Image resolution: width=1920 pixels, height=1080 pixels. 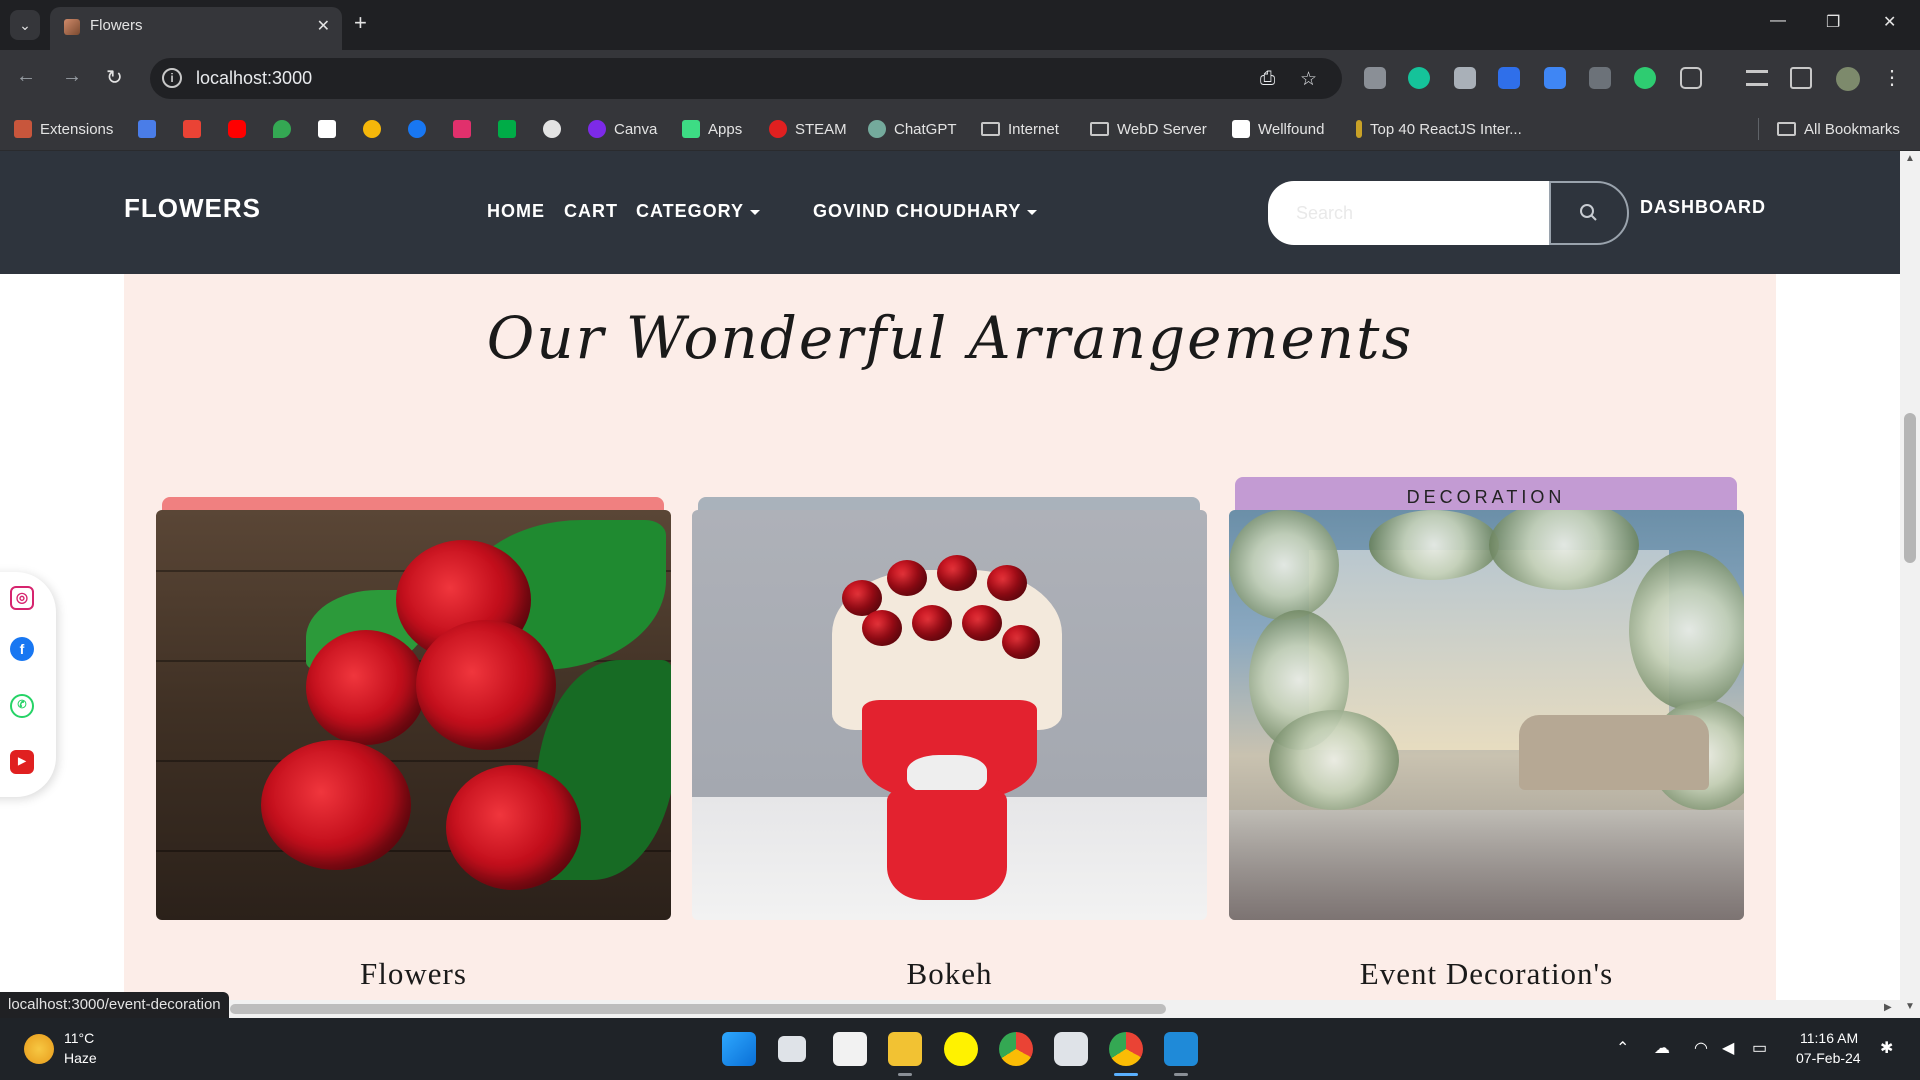 What do you see at coordinates (1509, 78) in the screenshot?
I see `read-aloud-icon` at bounding box center [1509, 78].